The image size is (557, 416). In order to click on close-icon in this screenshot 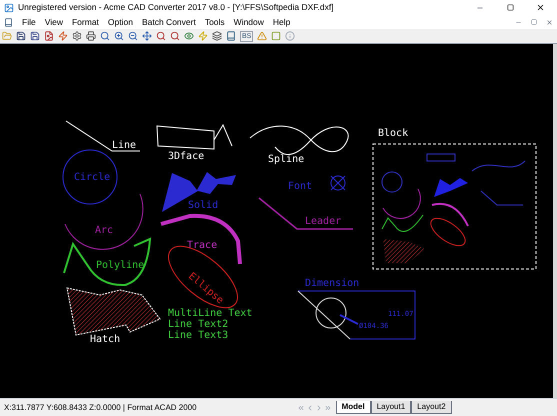, I will do `click(540, 7)`.